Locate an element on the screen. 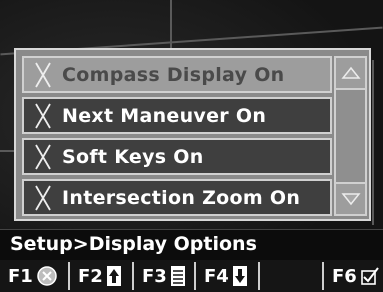 This screenshot has height=292, width=383. list-icon is located at coordinates (178, 276).